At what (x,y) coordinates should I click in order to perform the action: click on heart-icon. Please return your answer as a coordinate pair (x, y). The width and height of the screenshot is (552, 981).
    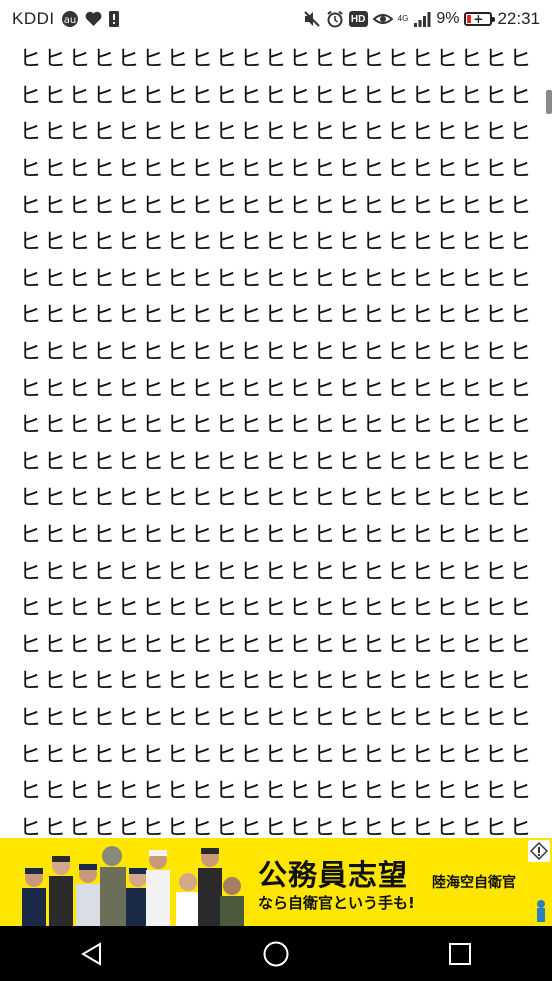
    Looking at the image, I should click on (93, 19).